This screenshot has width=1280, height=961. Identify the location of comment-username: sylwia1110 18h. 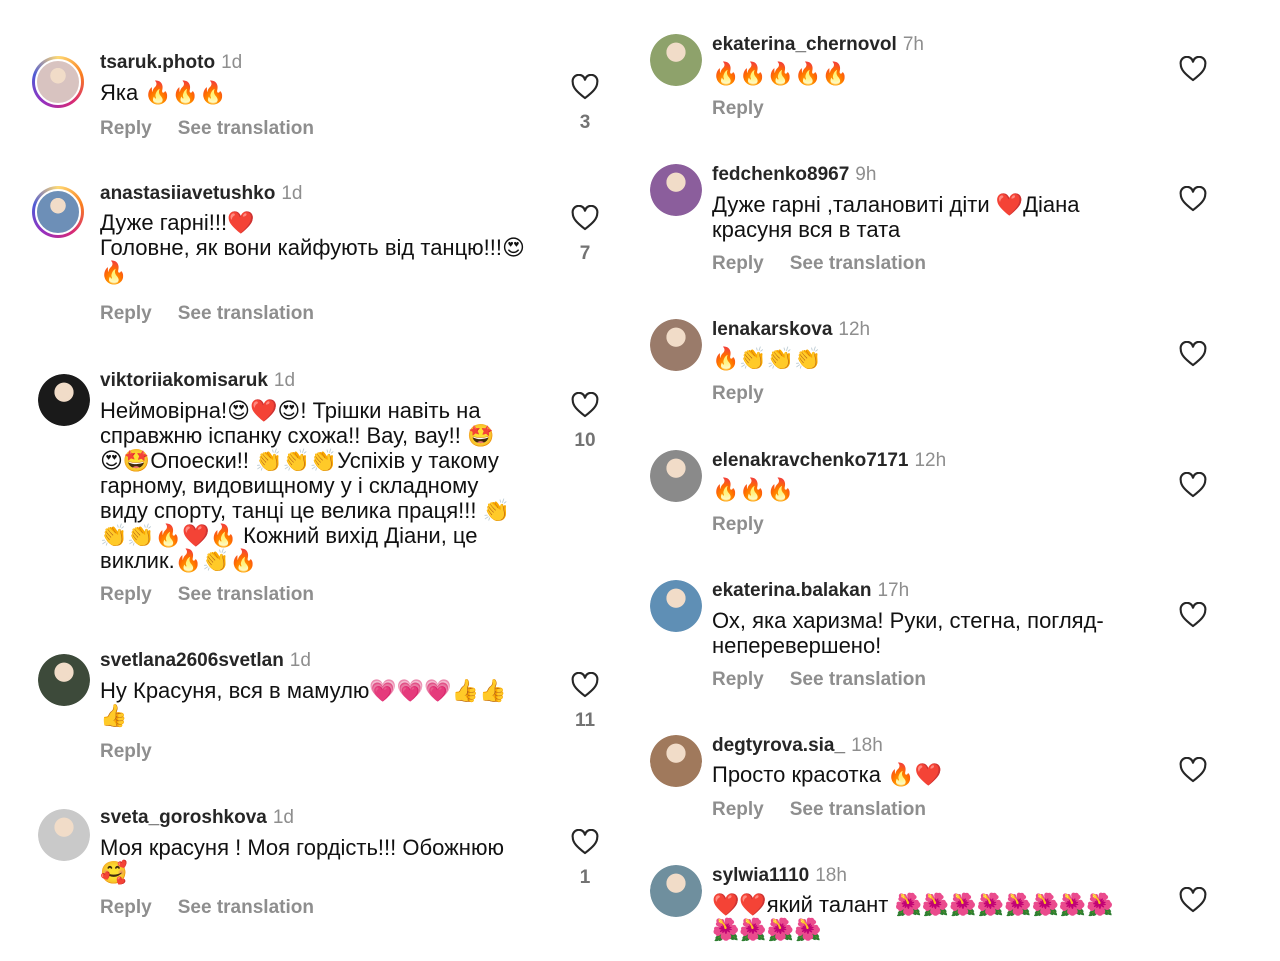
(779, 876).